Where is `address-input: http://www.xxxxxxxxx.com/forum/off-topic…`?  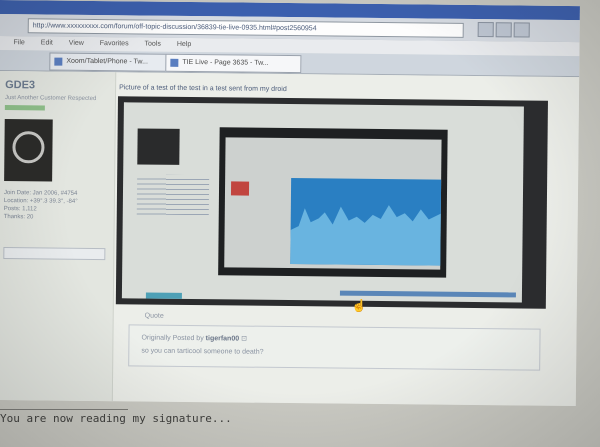
address-input: http://www.xxxxxxxxx.com/forum/off-topic… is located at coordinates (245, 28).